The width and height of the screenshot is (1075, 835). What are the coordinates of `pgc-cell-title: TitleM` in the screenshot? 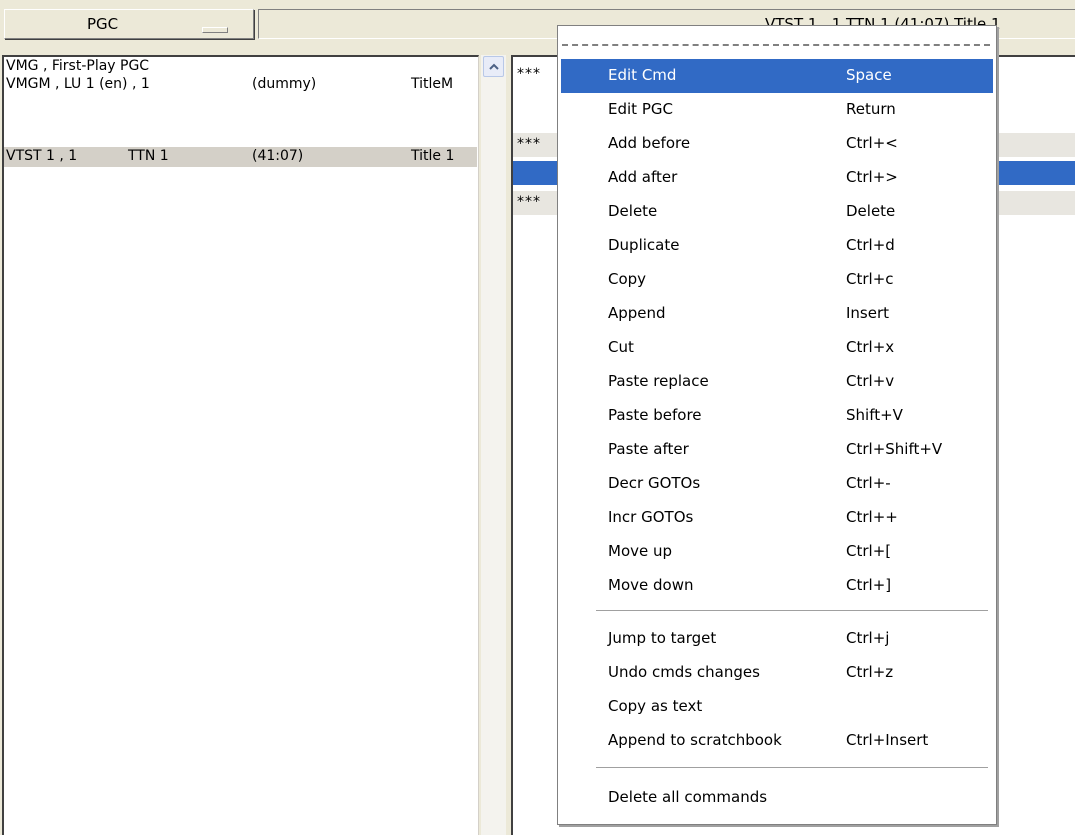 It's located at (432, 84).